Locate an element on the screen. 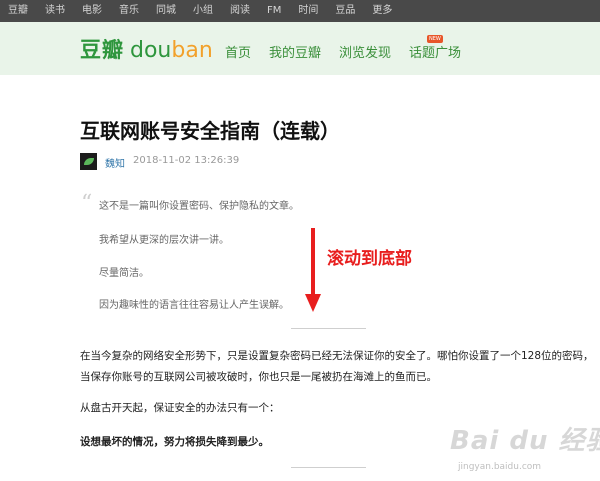  nav-home: 首页 is located at coordinates (238, 51).